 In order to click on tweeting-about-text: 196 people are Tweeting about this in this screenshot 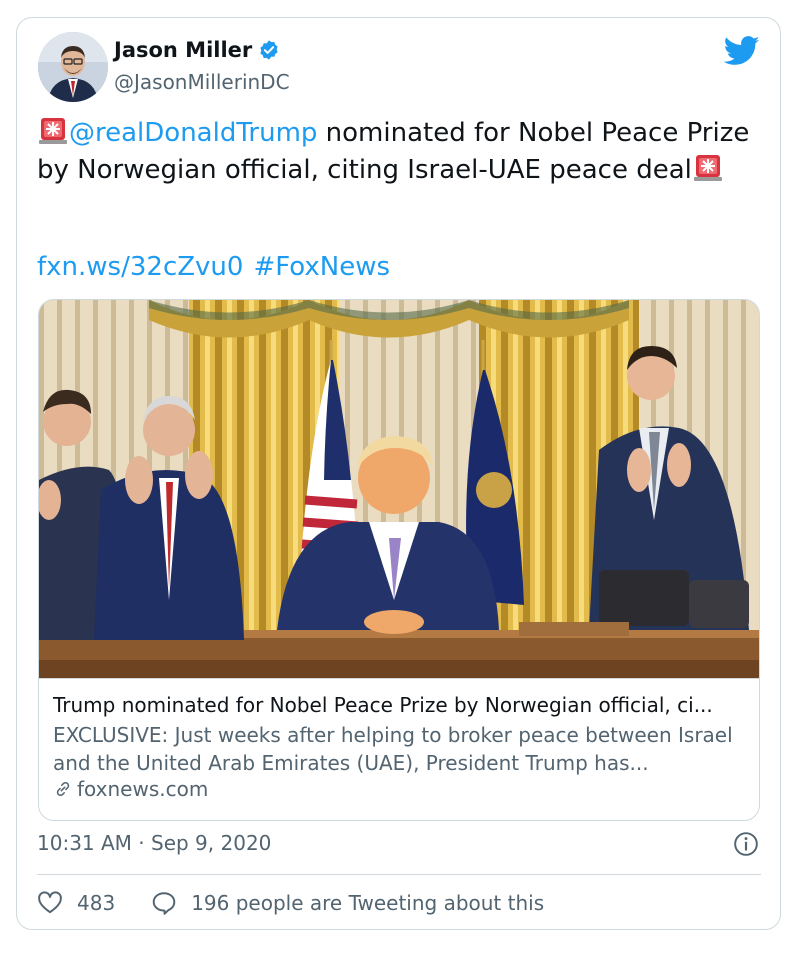, I will do `click(368, 903)`.